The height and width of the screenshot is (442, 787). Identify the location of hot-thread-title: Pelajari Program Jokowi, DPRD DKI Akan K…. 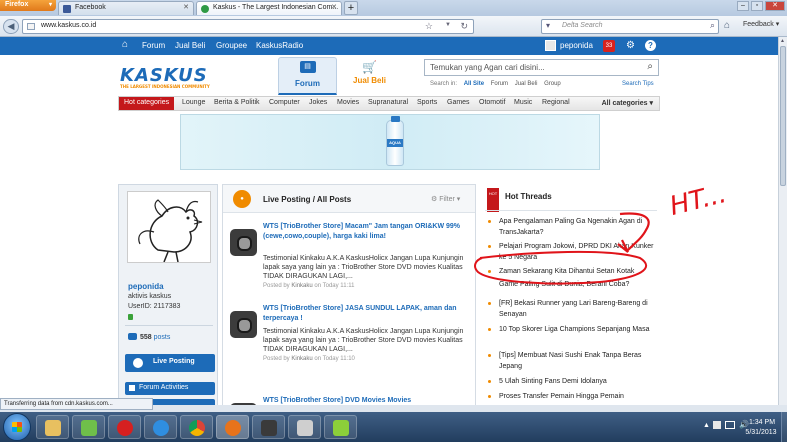
(576, 252).